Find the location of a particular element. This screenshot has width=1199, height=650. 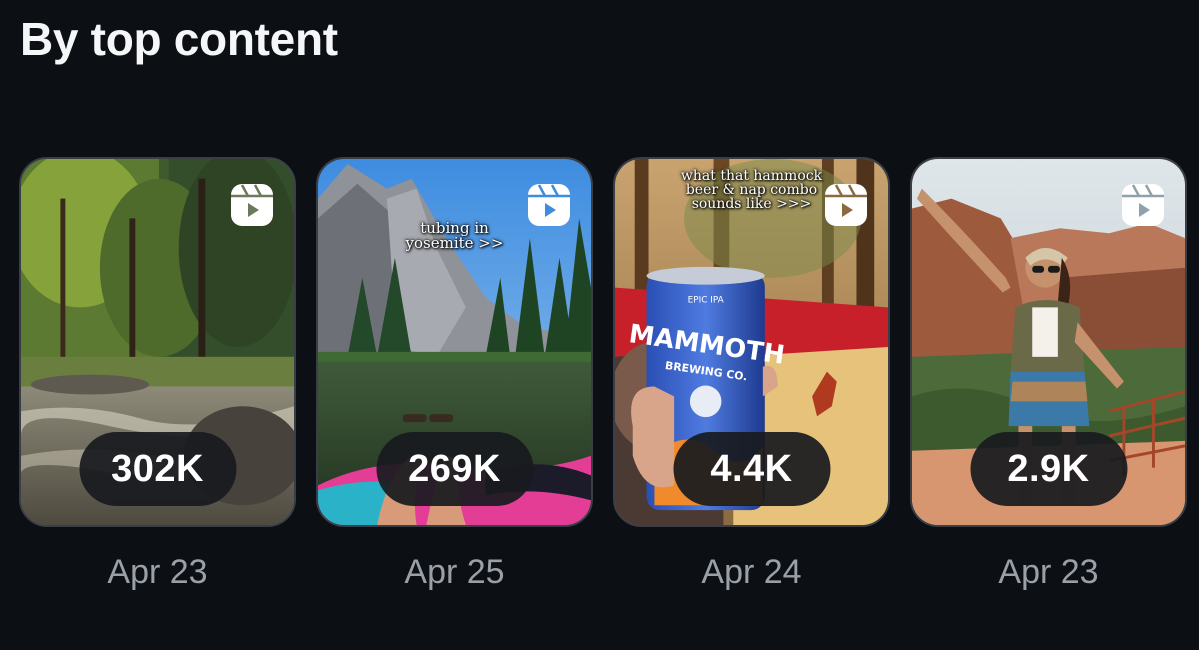

can-text-epic: EPIC IPA is located at coordinates (706, 300).